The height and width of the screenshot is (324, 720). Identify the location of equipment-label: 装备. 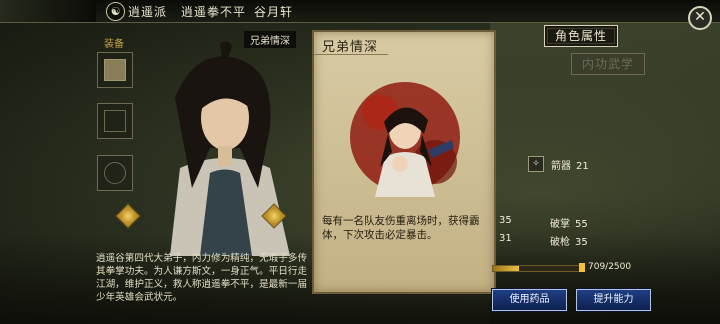
(114, 44).